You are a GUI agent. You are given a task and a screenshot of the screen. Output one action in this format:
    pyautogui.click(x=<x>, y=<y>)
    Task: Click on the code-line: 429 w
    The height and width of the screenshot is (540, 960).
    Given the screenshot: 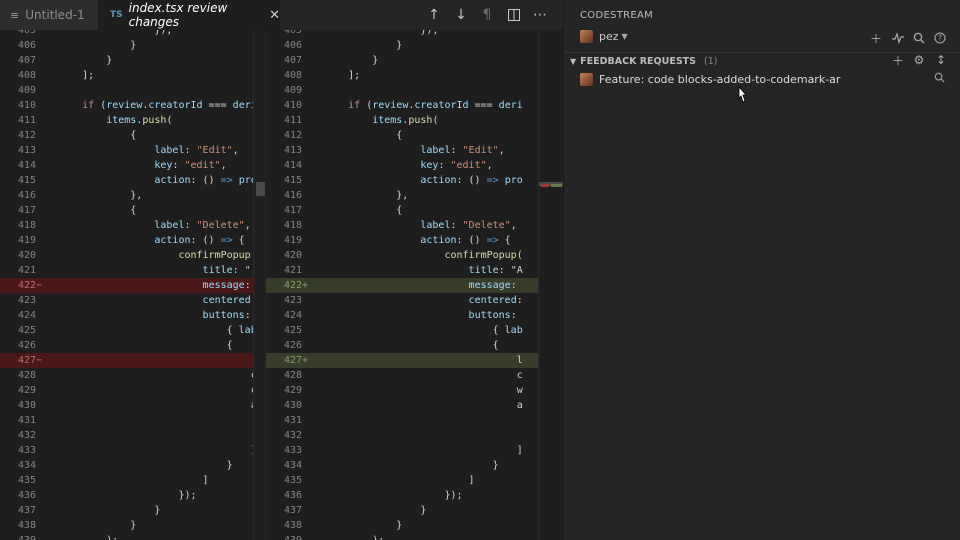 What is the action you would take?
    pyautogui.click(x=402, y=390)
    